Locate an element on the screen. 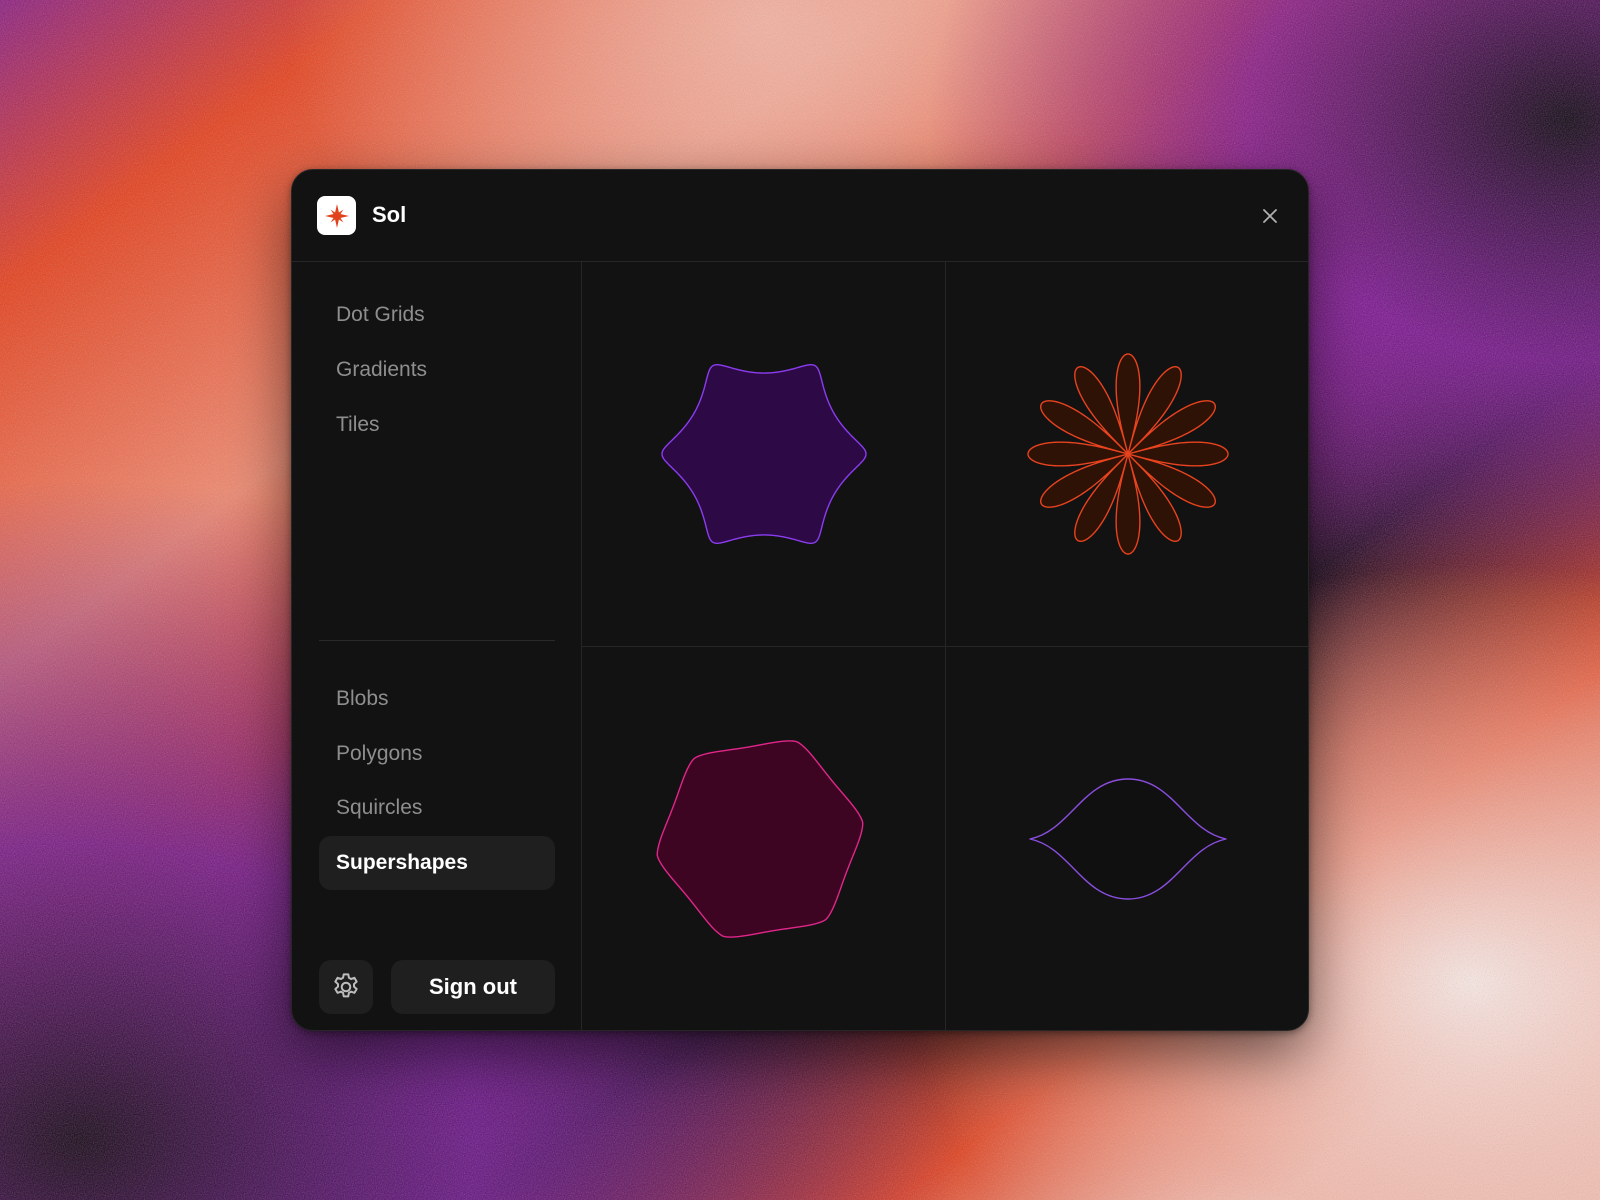 Image resolution: width=1600 pixels, height=1200 pixels. sidebar-item-label: Blobs is located at coordinates (362, 698).